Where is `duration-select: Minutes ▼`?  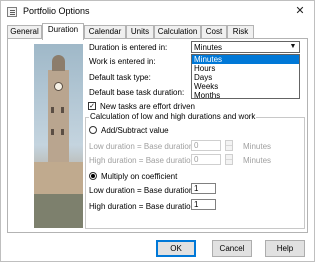
duration-select: Minutes ▼ is located at coordinates (245, 47).